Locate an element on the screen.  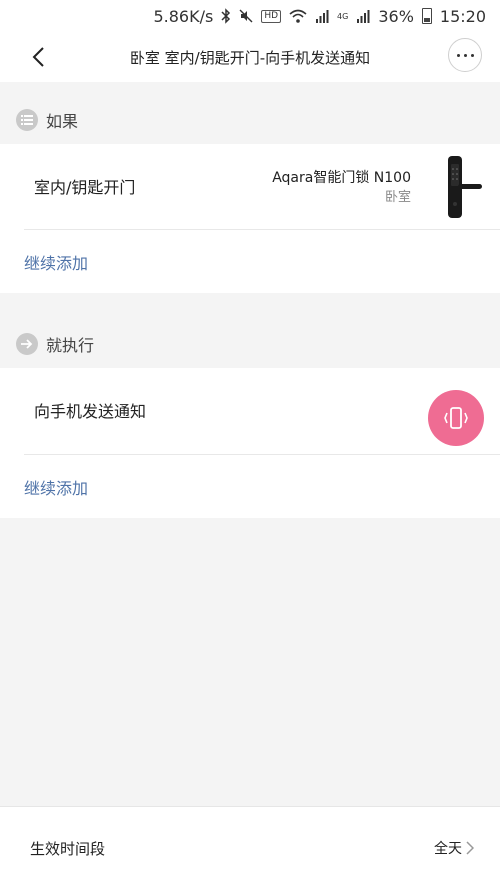
trigger-title: 室内/钥匙开门 is located at coordinates (85, 187).